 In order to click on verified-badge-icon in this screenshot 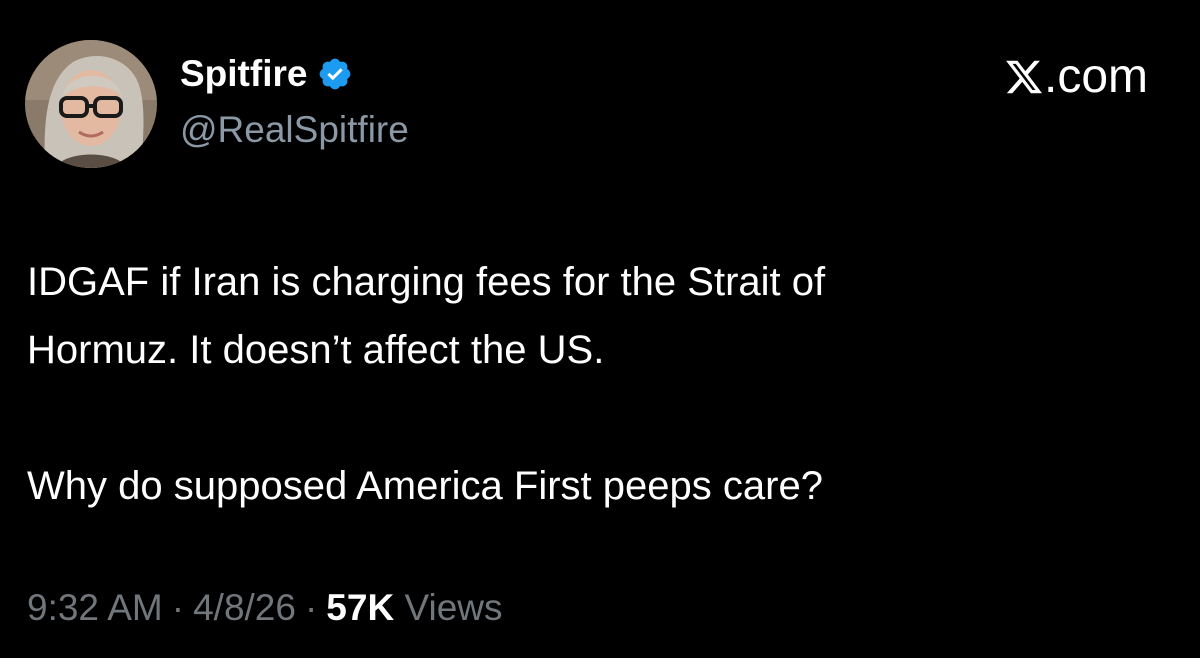, I will do `click(335, 74)`.